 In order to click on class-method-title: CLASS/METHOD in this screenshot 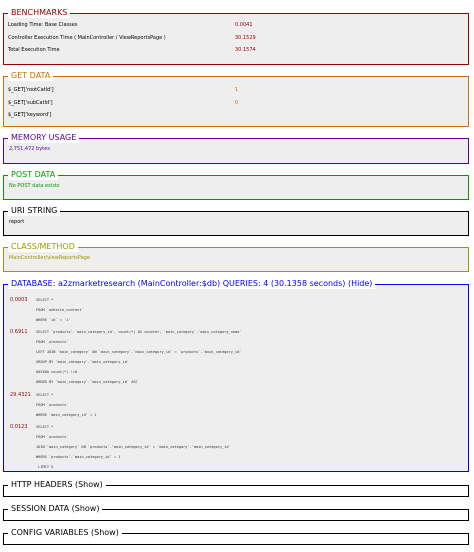, I will do `click(43, 247)`.